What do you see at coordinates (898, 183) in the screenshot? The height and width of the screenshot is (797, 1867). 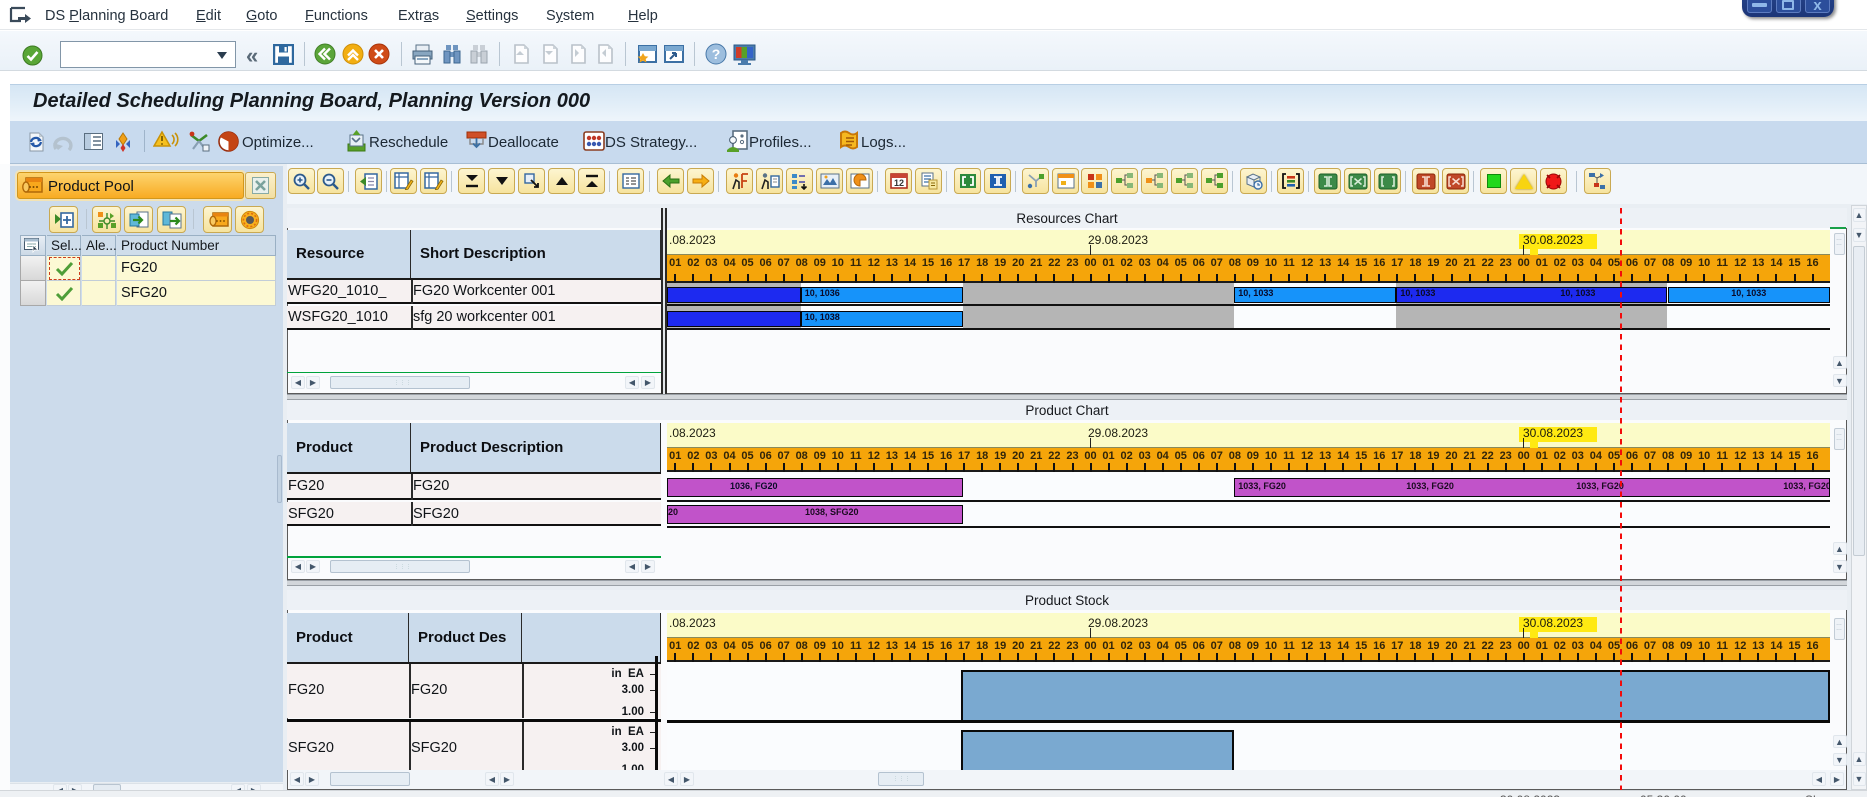 I see `svg-text: 12` at bounding box center [898, 183].